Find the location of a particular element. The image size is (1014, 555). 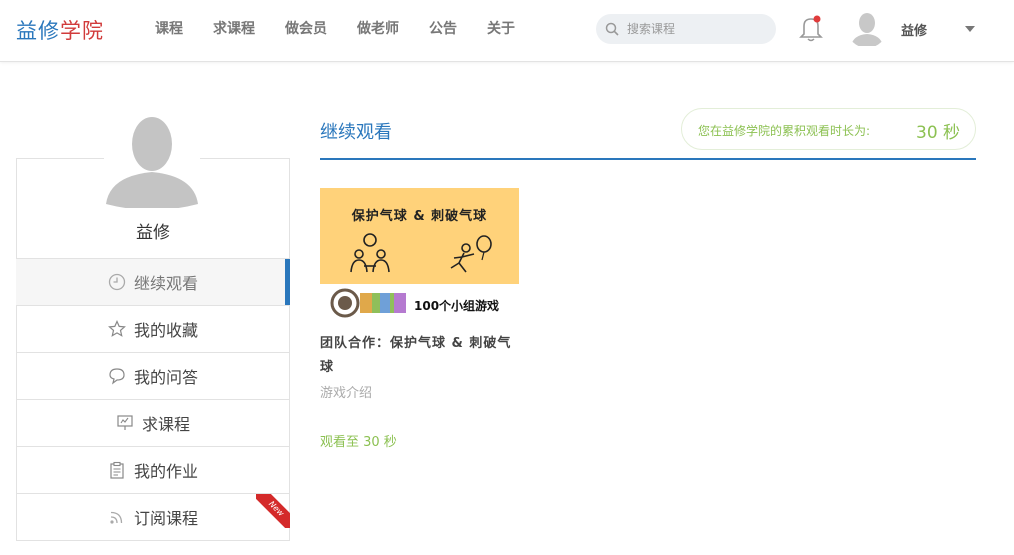

course-category: 游戏介绍 is located at coordinates (419, 391).